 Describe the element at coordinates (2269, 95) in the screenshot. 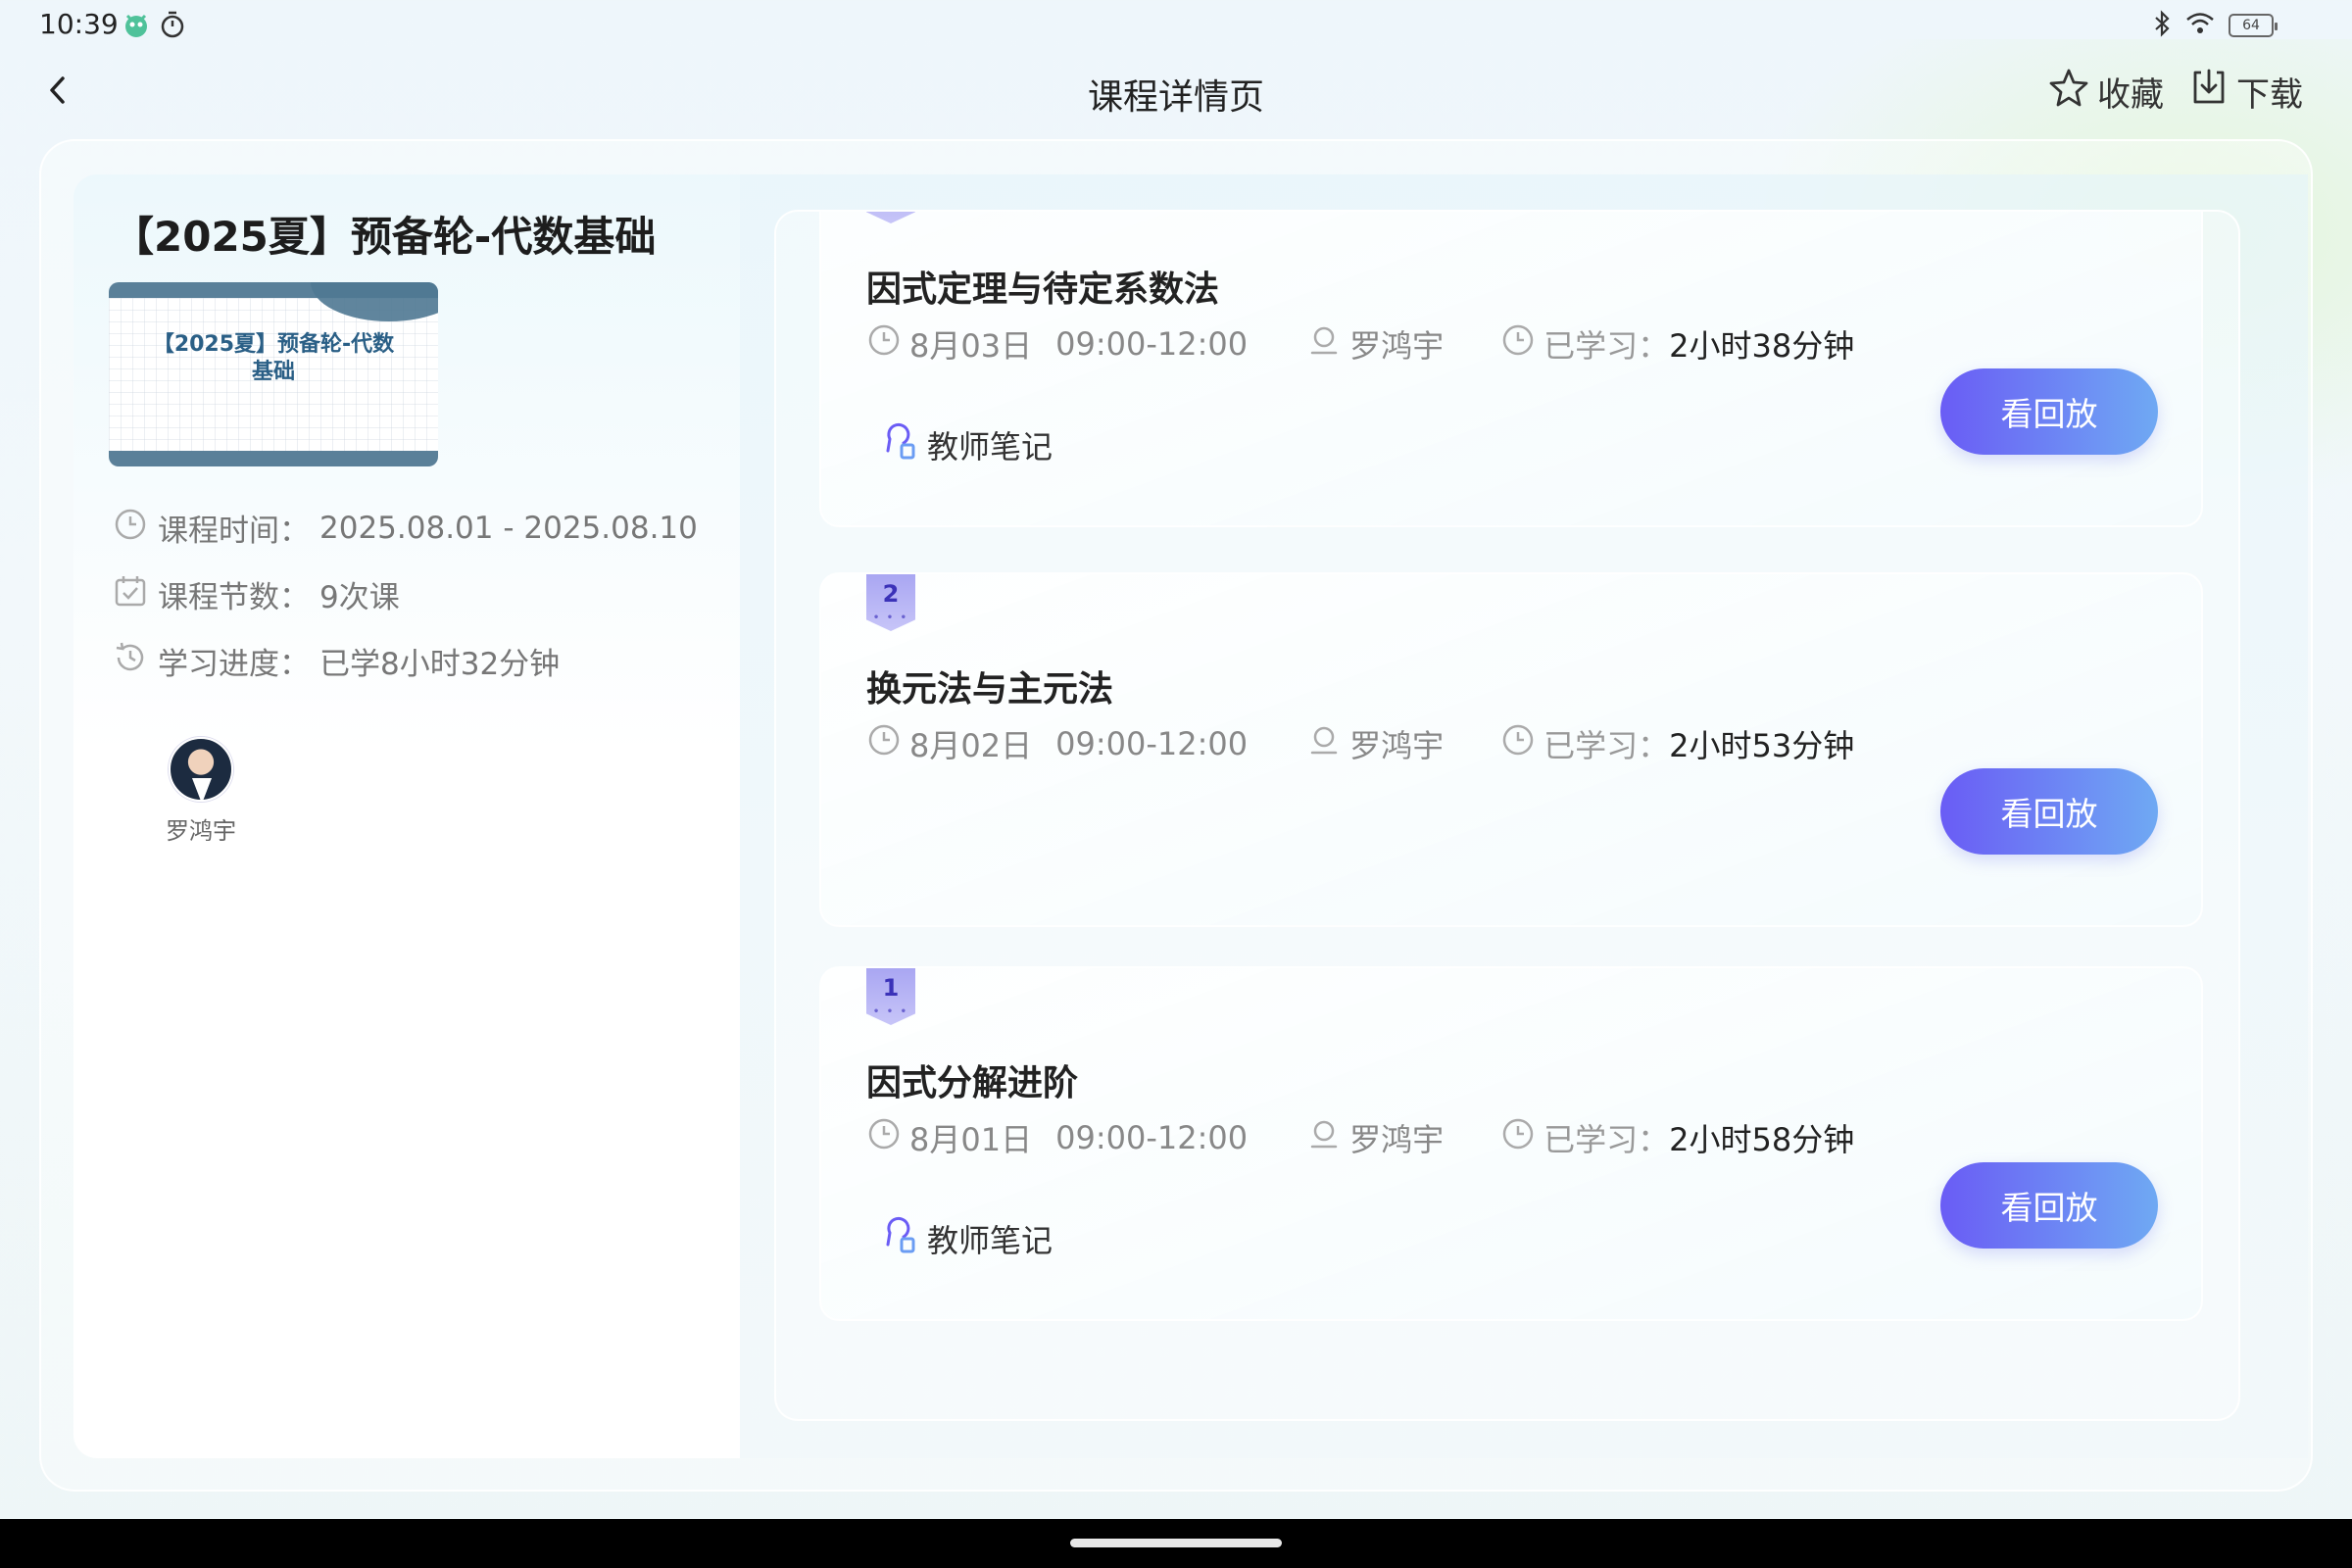

I see `download-label: 下载` at that location.